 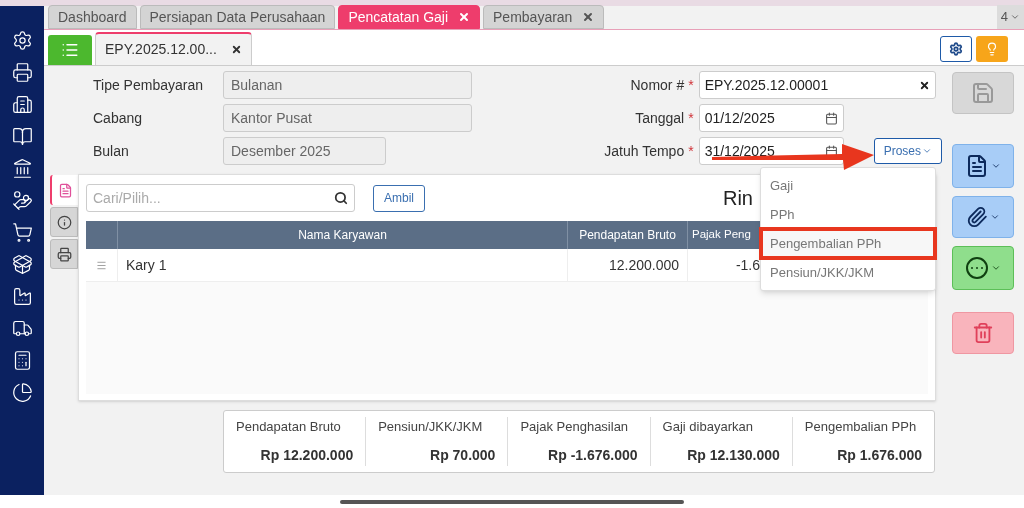 What do you see at coordinates (92, 17) in the screenshot?
I see `page-tab: Dashboard` at bounding box center [92, 17].